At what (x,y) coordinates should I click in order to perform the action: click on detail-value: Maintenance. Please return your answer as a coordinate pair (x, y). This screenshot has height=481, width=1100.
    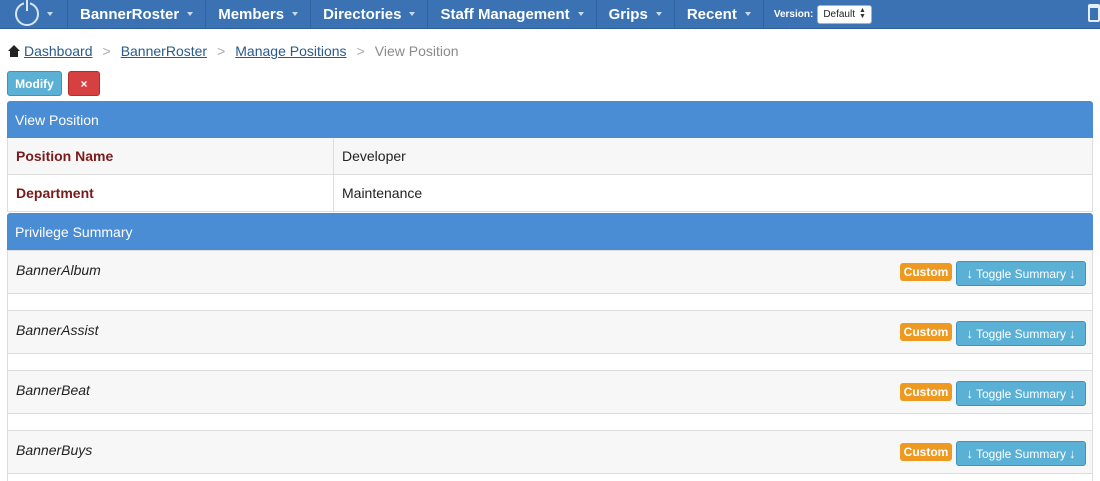
    Looking at the image, I should click on (382, 193).